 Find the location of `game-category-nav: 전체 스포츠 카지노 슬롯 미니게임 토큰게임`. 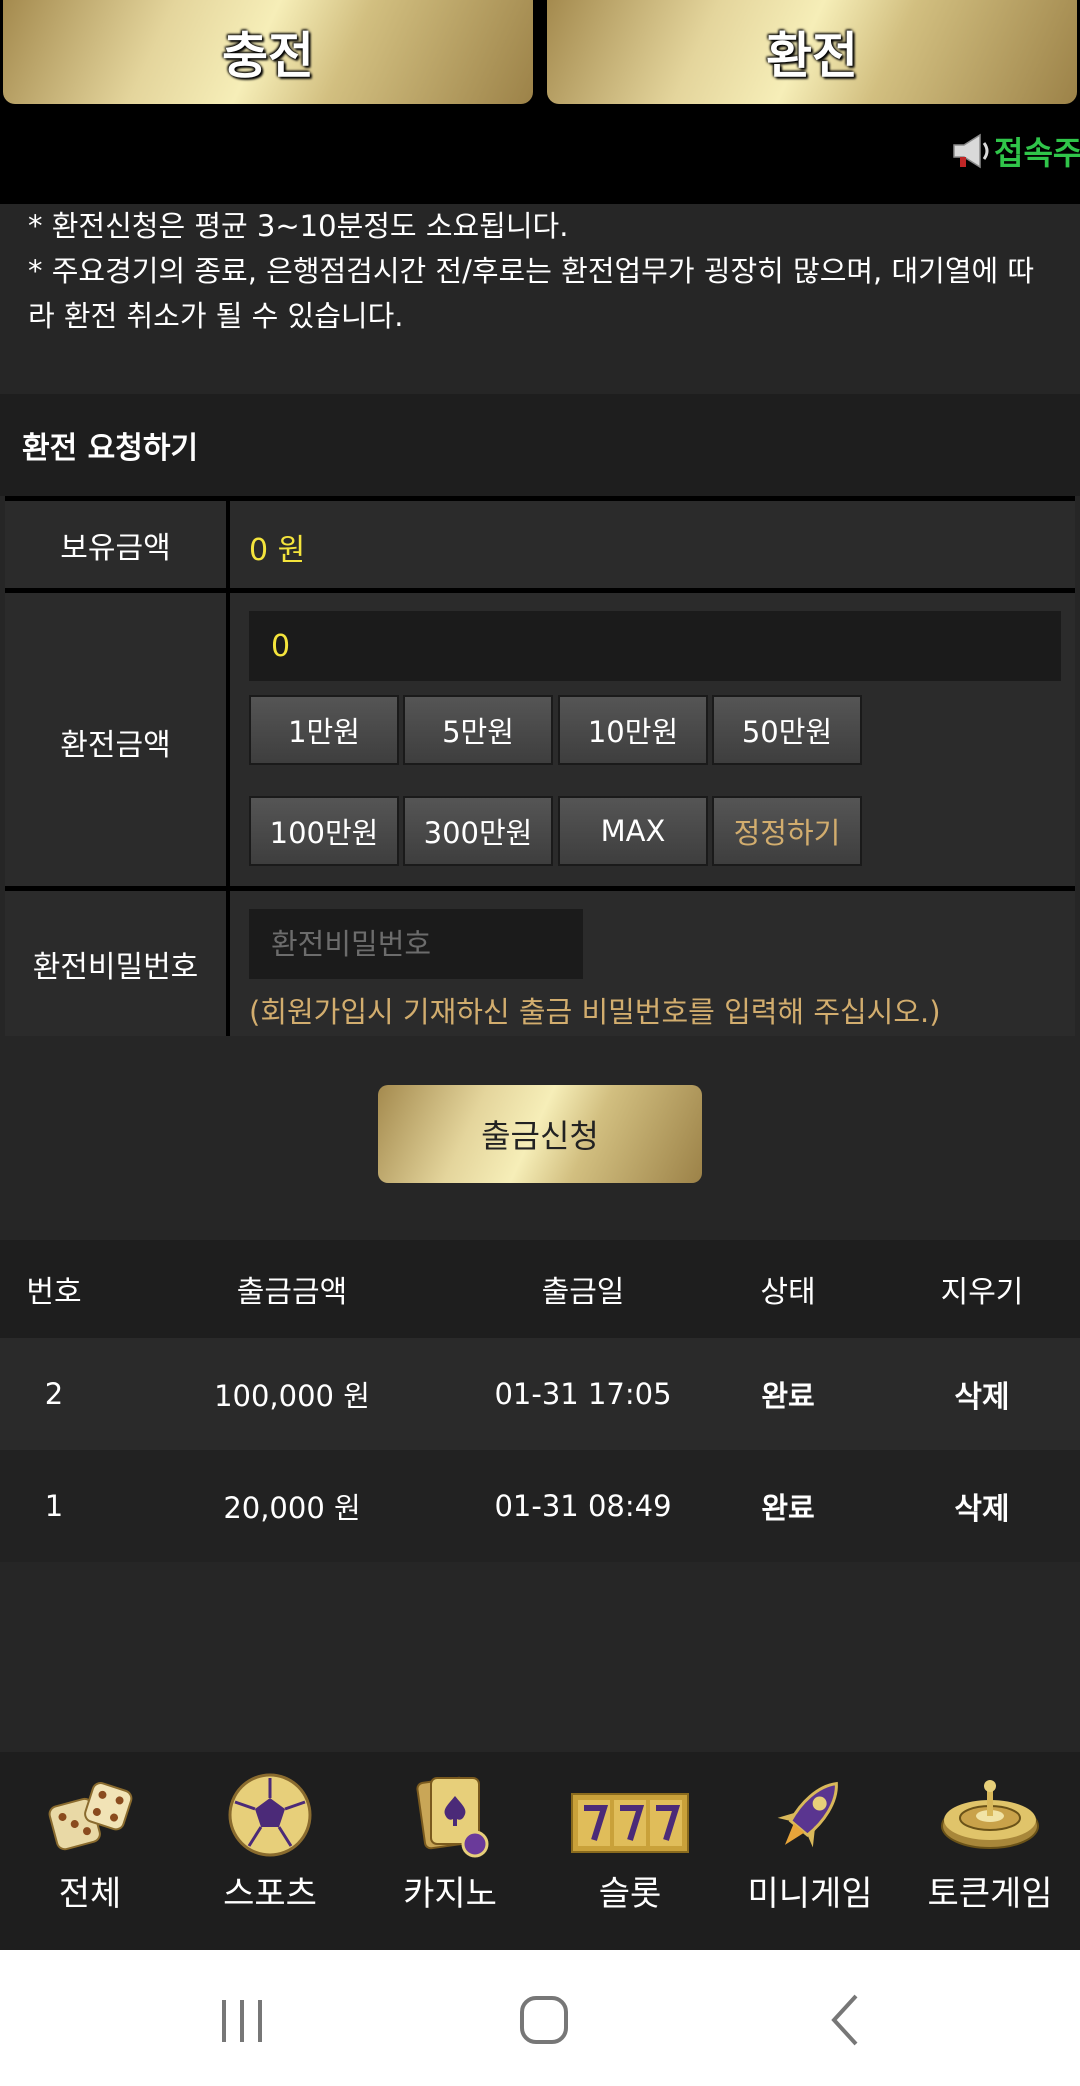

game-category-nav: 전체 스포츠 카지노 슬롯 미니게임 토큰게임 is located at coordinates (540, 1851).